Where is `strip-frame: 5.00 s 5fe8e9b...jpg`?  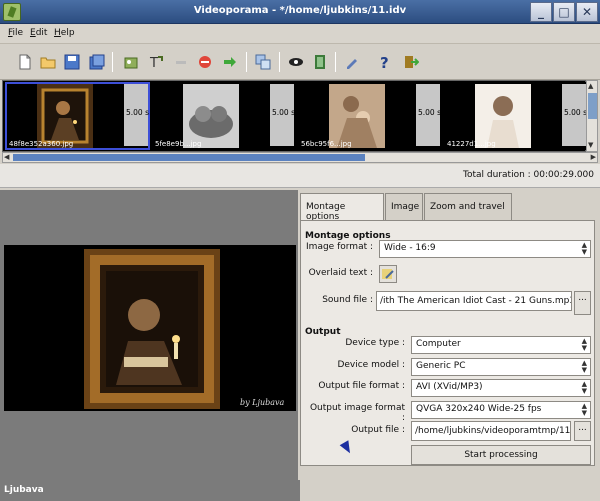 strip-frame: 5.00 s 5fe8e9b...jpg is located at coordinates (223, 116).